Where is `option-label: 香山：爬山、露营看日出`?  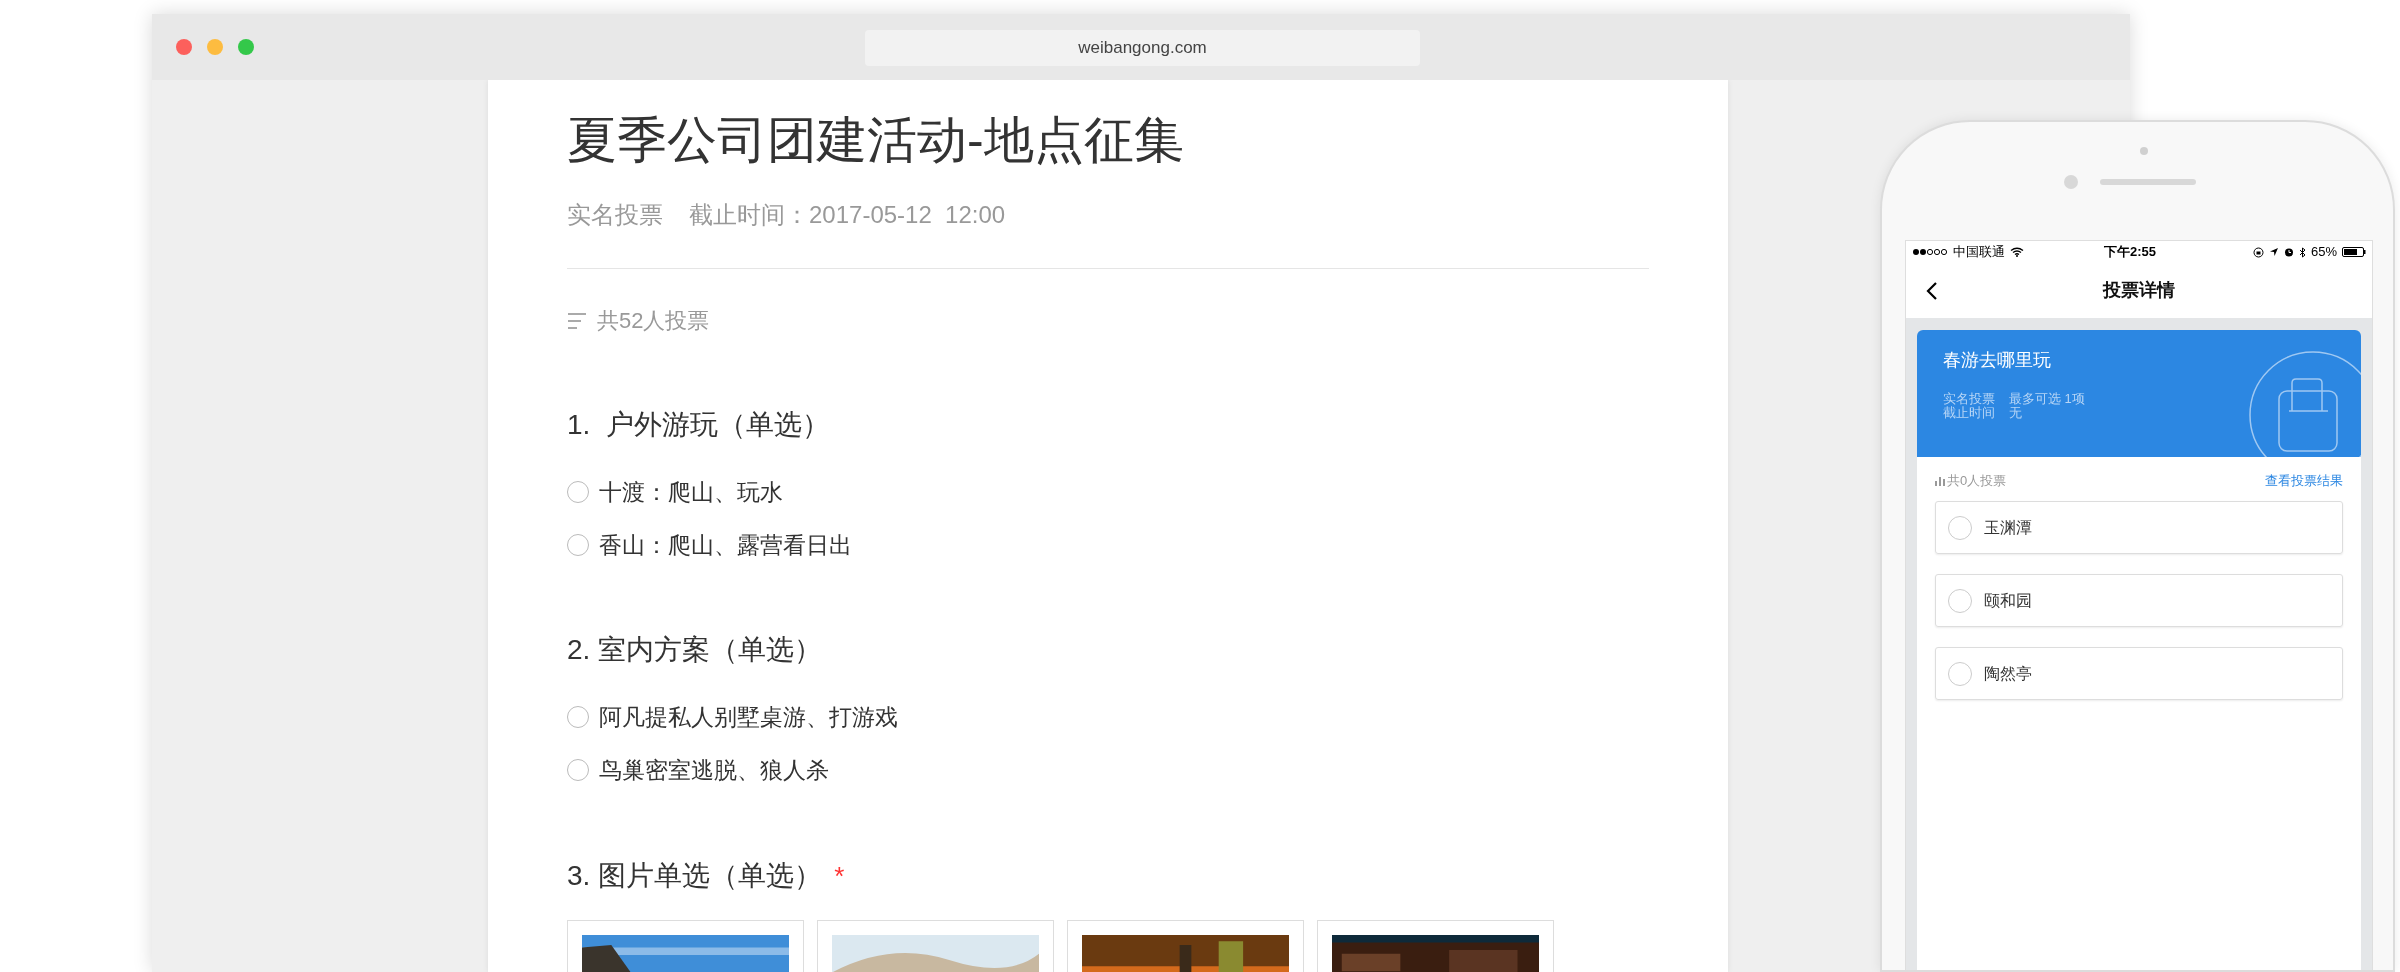 option-label: 香山：爬山、露营看日出 is located at coordinates (725, 545).